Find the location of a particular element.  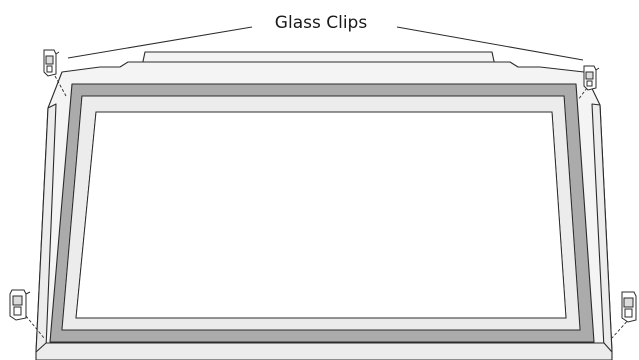

glass-clip-bottom-left-icon is located at coordinates (20, 305).